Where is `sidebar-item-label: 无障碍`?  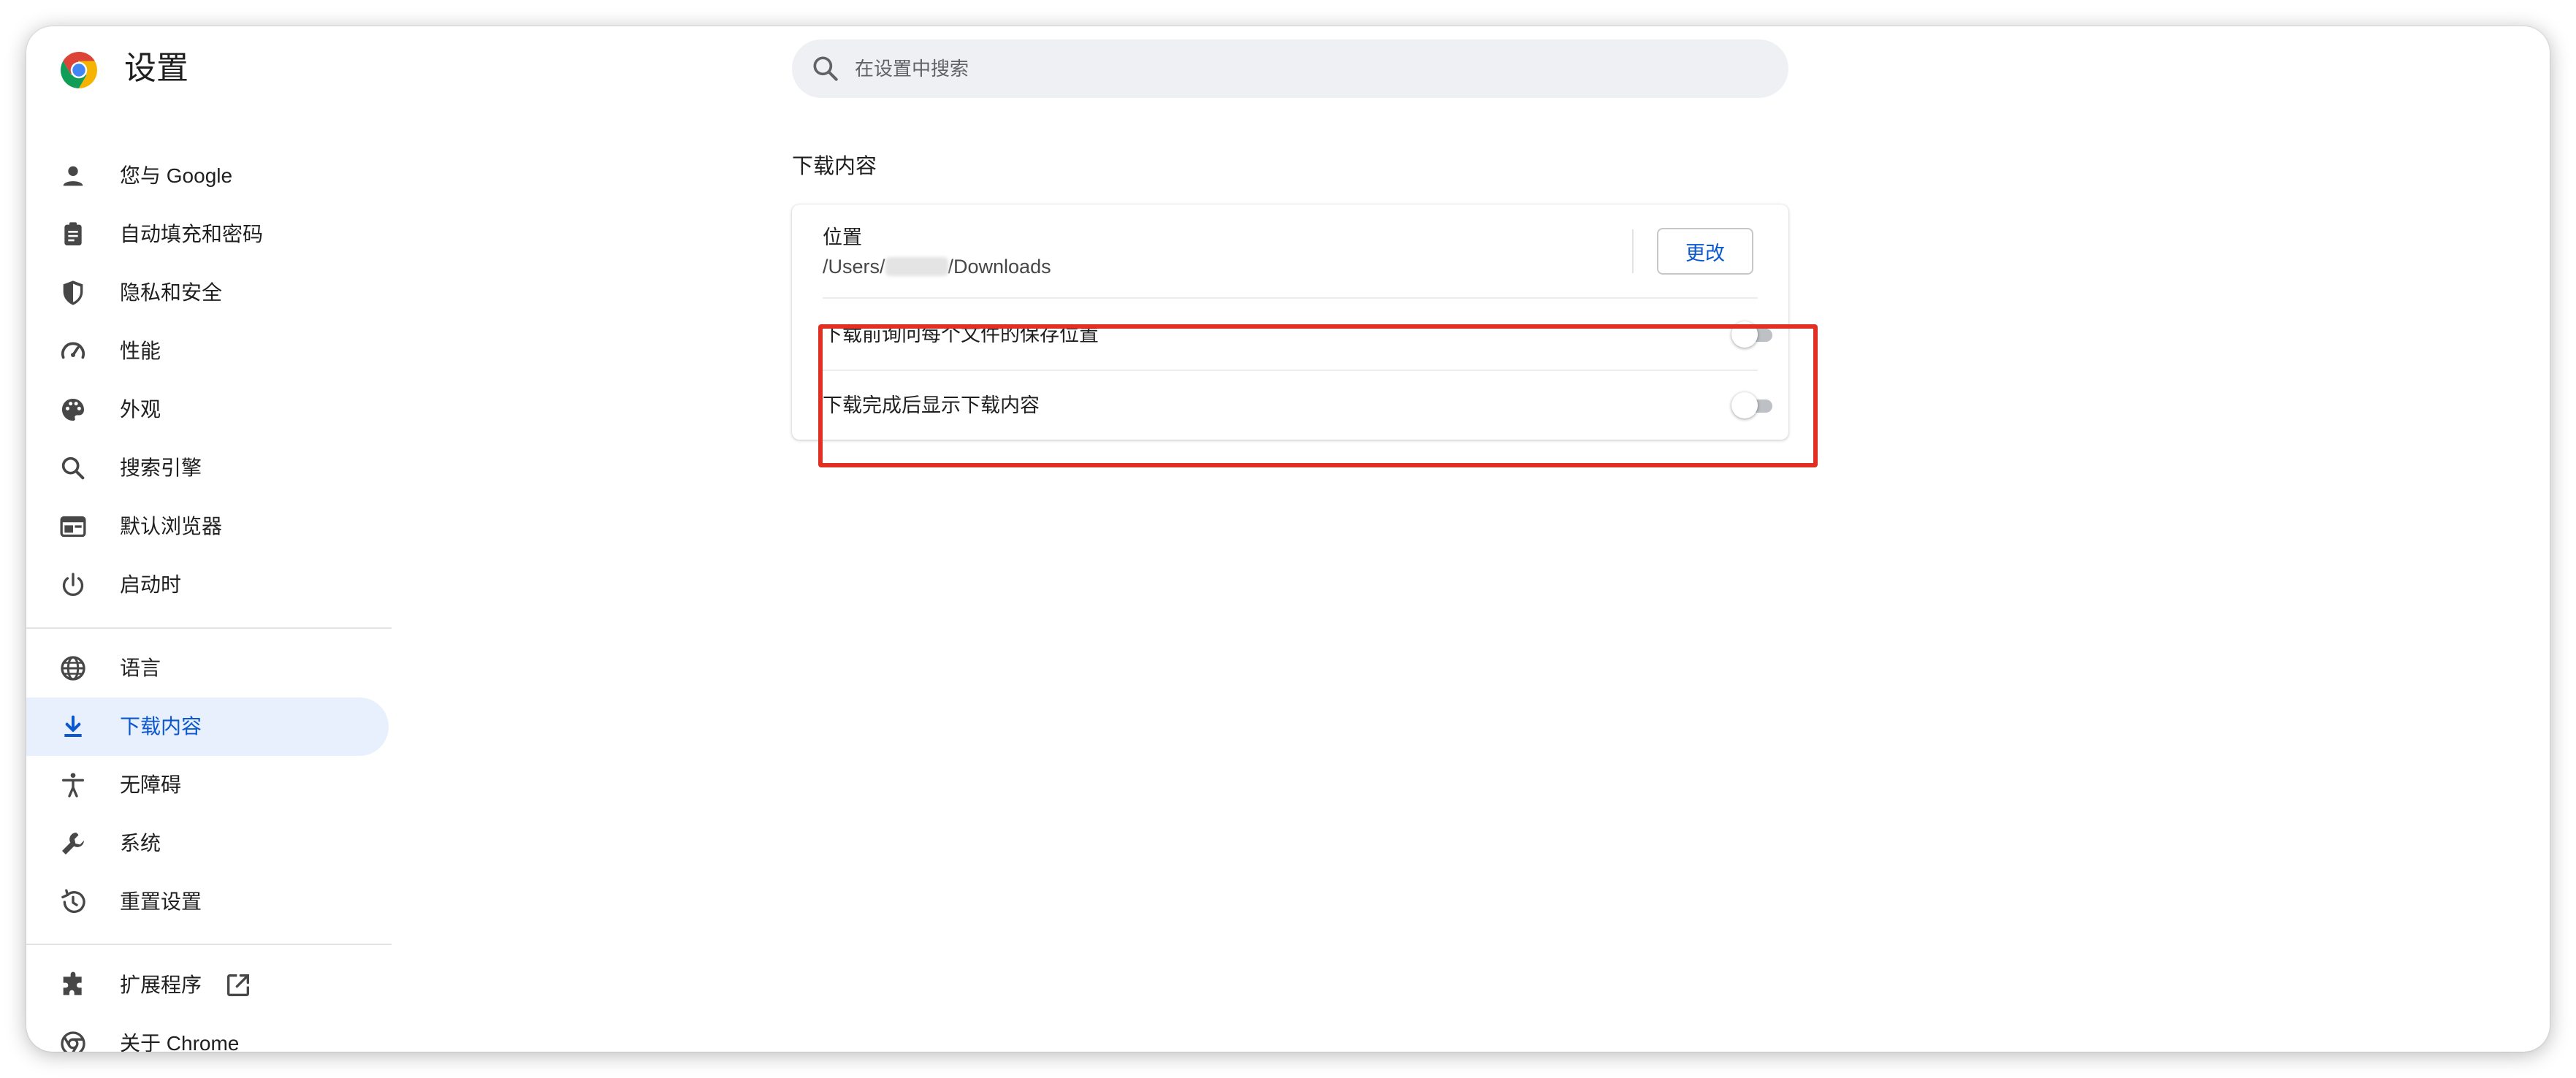 sidebar-item-label: 无障碍 is located at coordinates (151, 785).